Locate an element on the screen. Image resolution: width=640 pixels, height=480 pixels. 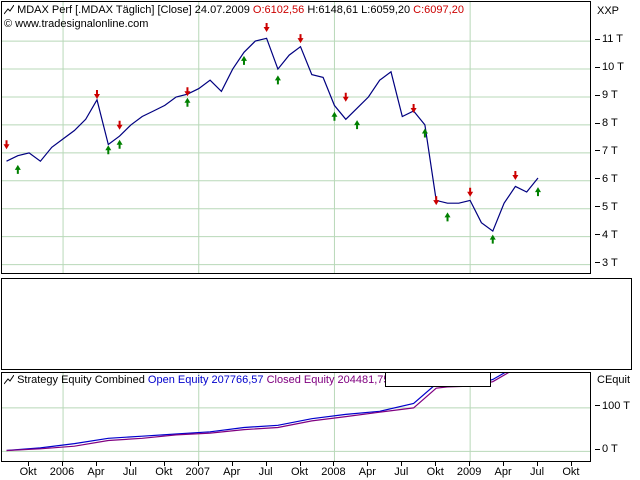
closed-equity-label: Closed Equity is located at coordinates (300, 380).